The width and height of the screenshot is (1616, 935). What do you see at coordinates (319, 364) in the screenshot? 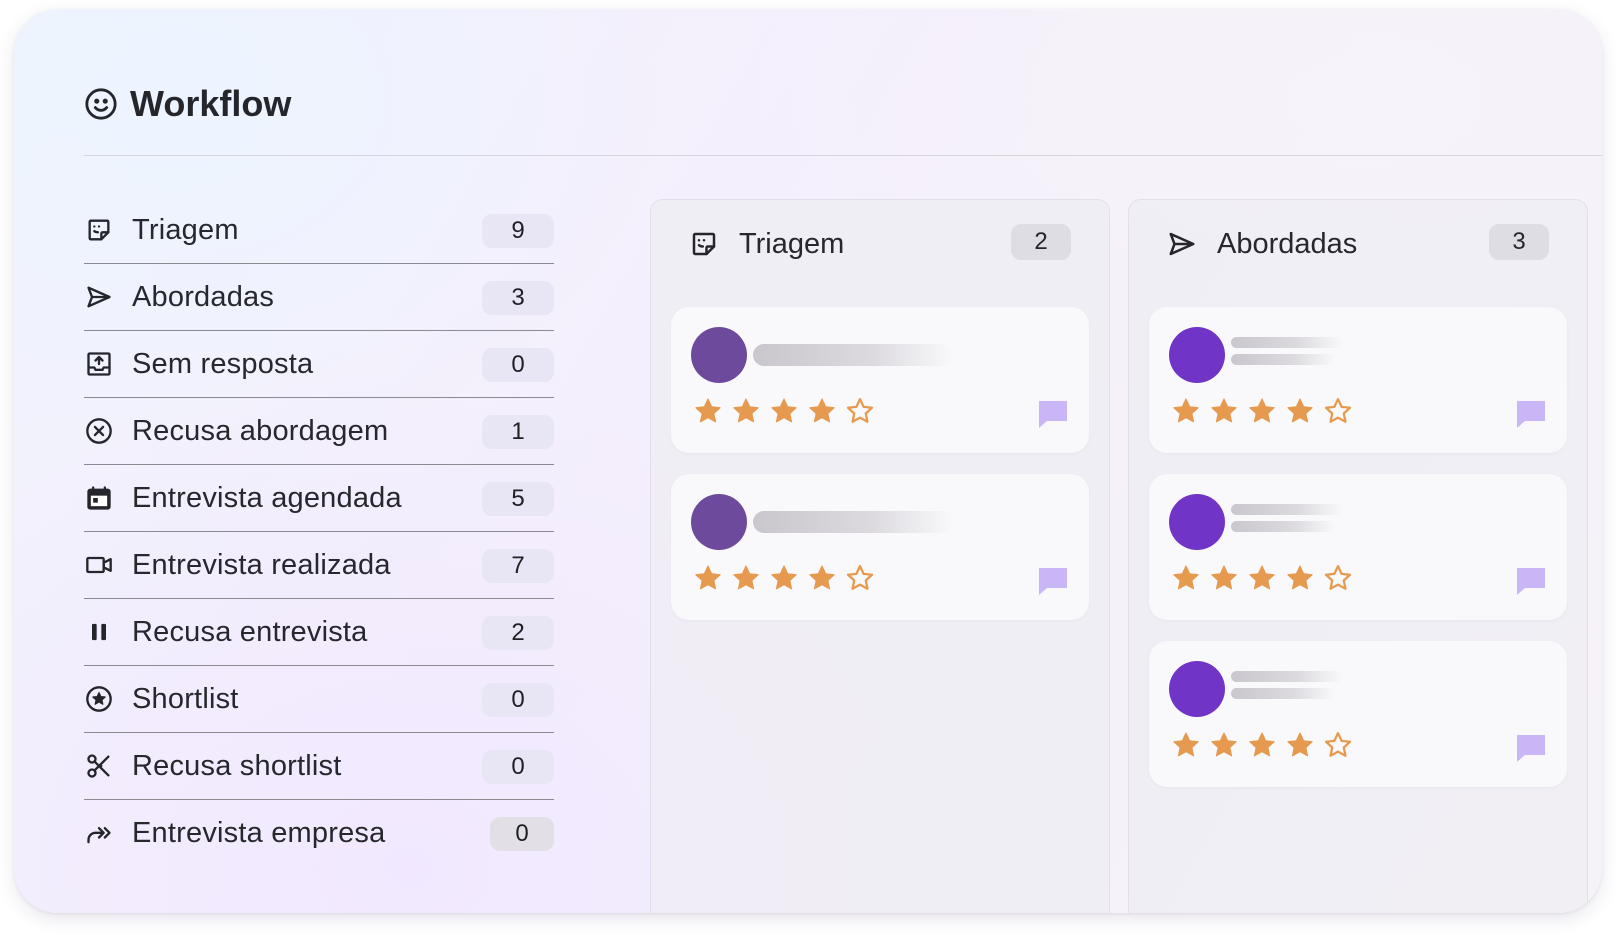
I see `stage-item-sem-resposta: Sem resposta 0` at bounding box center [319, 364].